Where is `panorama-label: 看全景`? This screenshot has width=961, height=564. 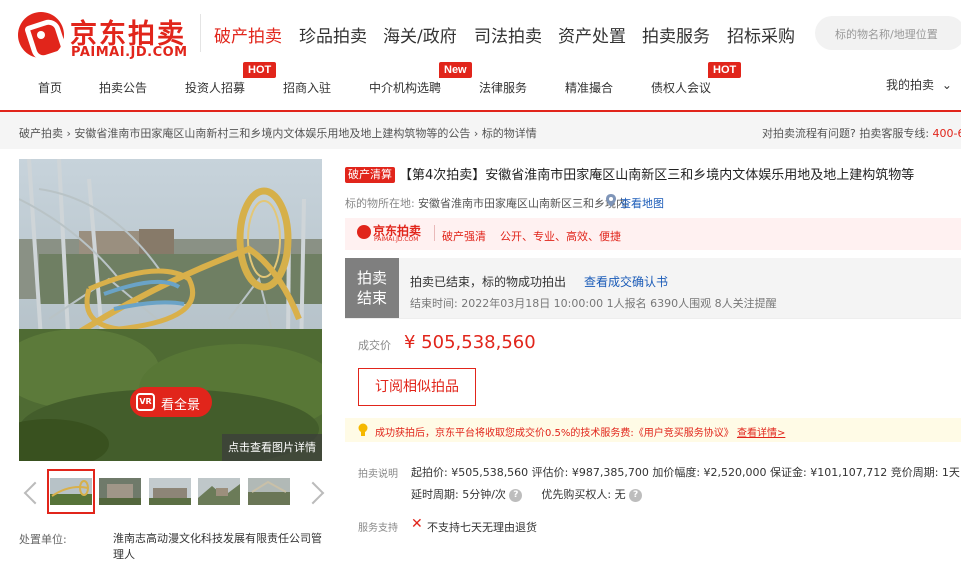
panorama-label: 看全景 is located at coordinates (181, 405).